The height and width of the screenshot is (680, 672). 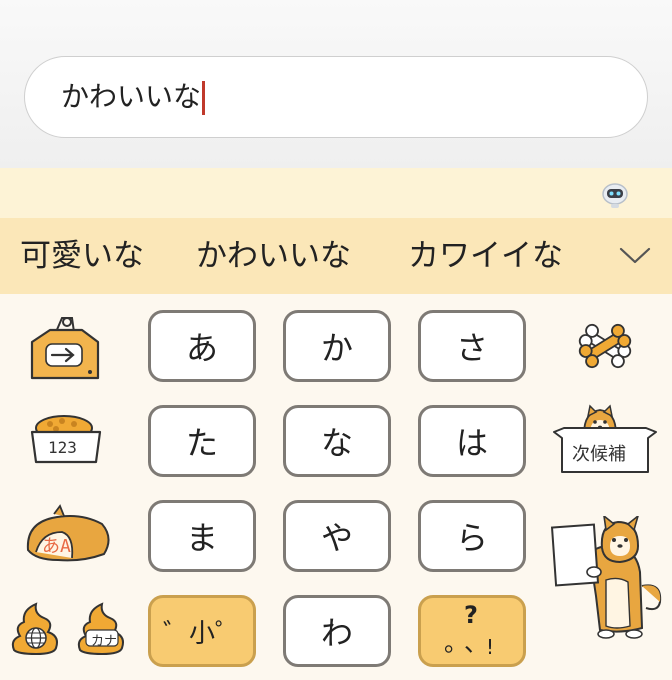 I want to click on assist-bar, so click(x=336, y=193).